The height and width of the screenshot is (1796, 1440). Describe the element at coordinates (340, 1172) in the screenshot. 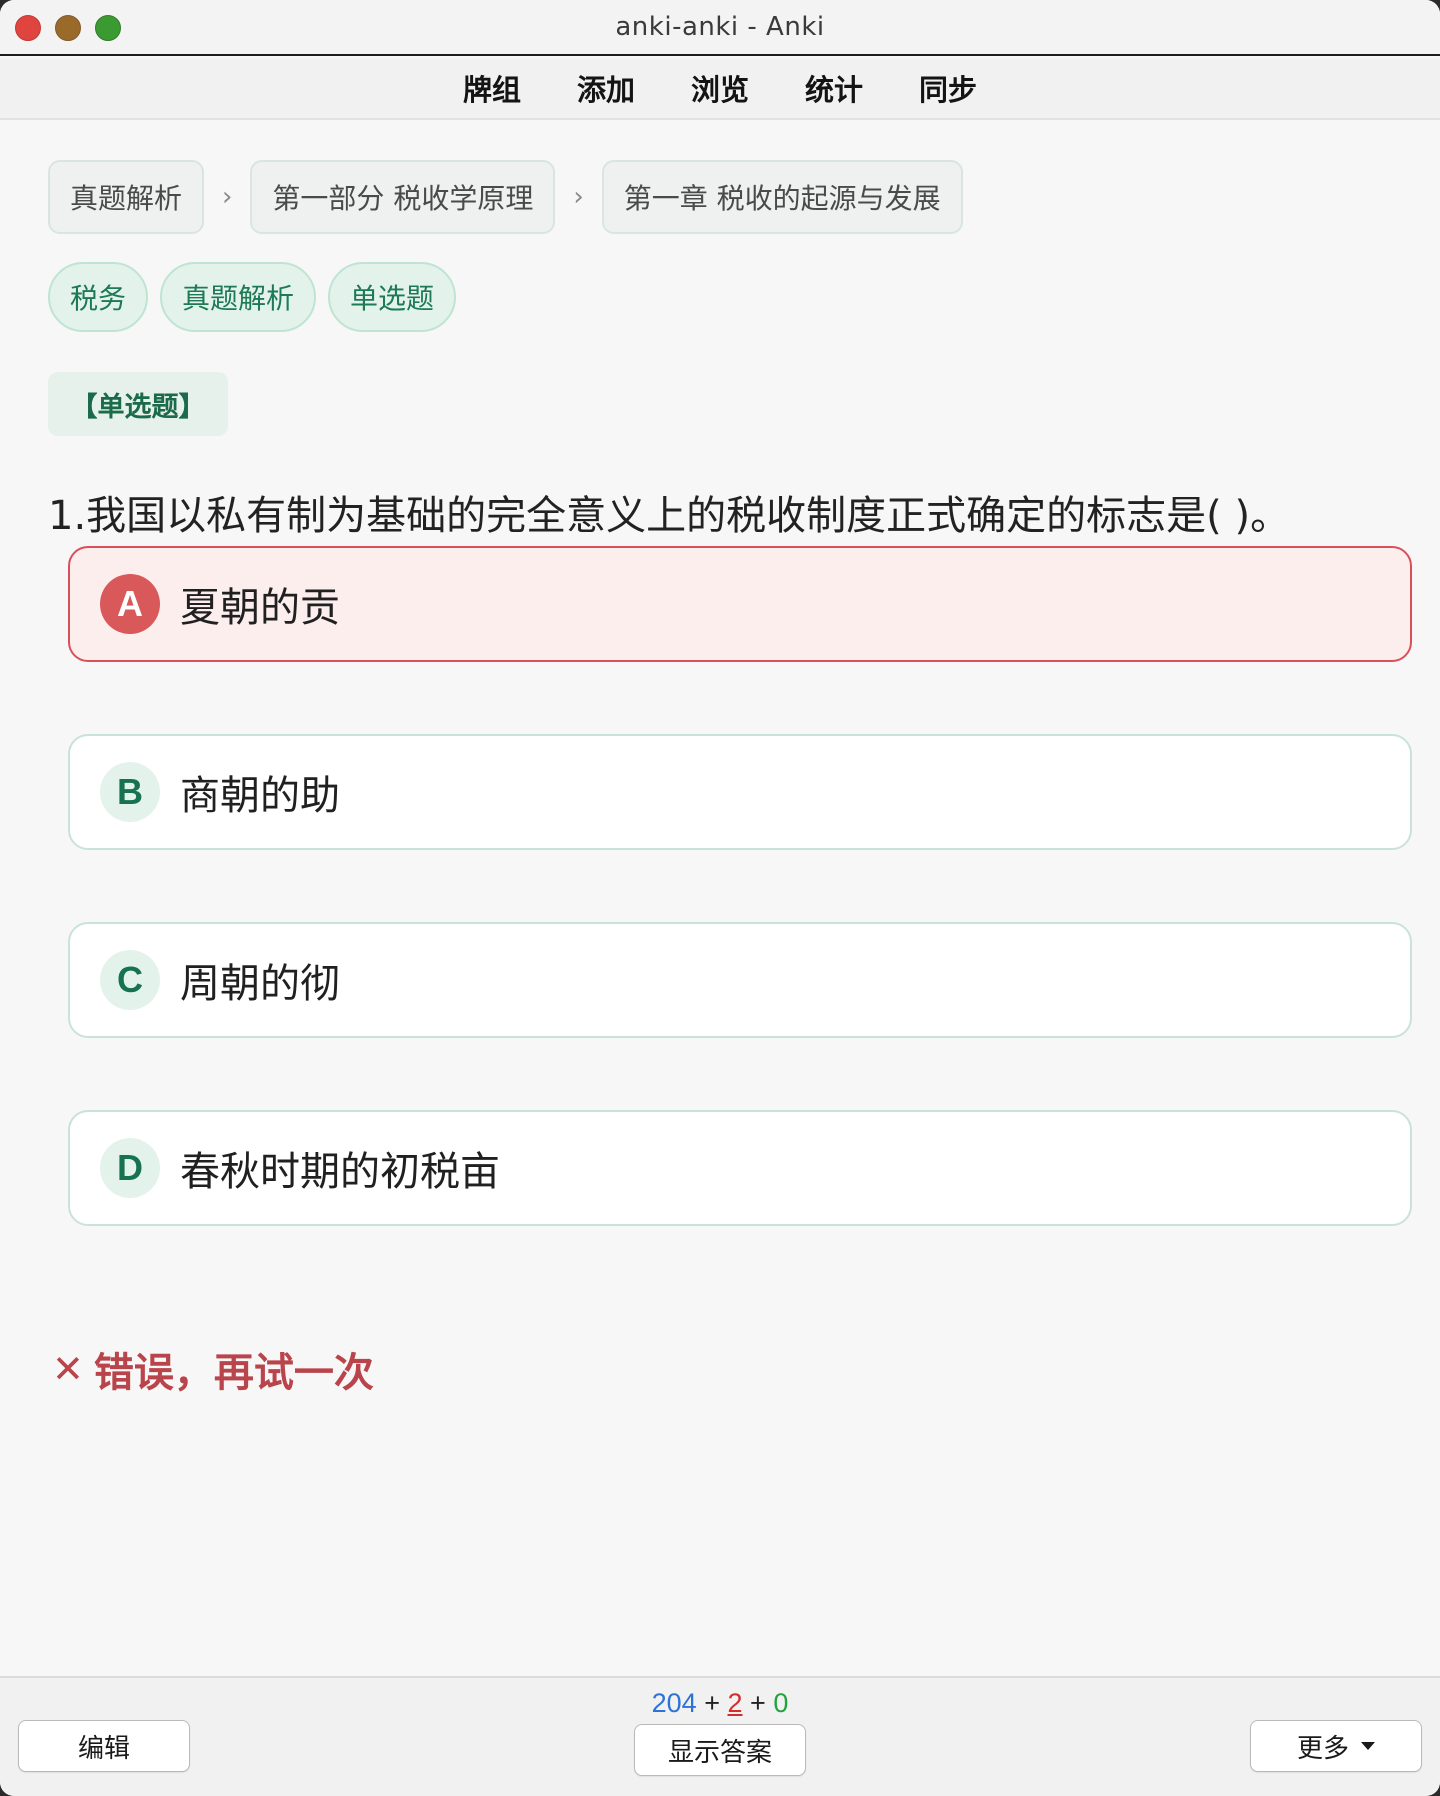

I see `option-text: 春秋时期的初税亩` at that location.